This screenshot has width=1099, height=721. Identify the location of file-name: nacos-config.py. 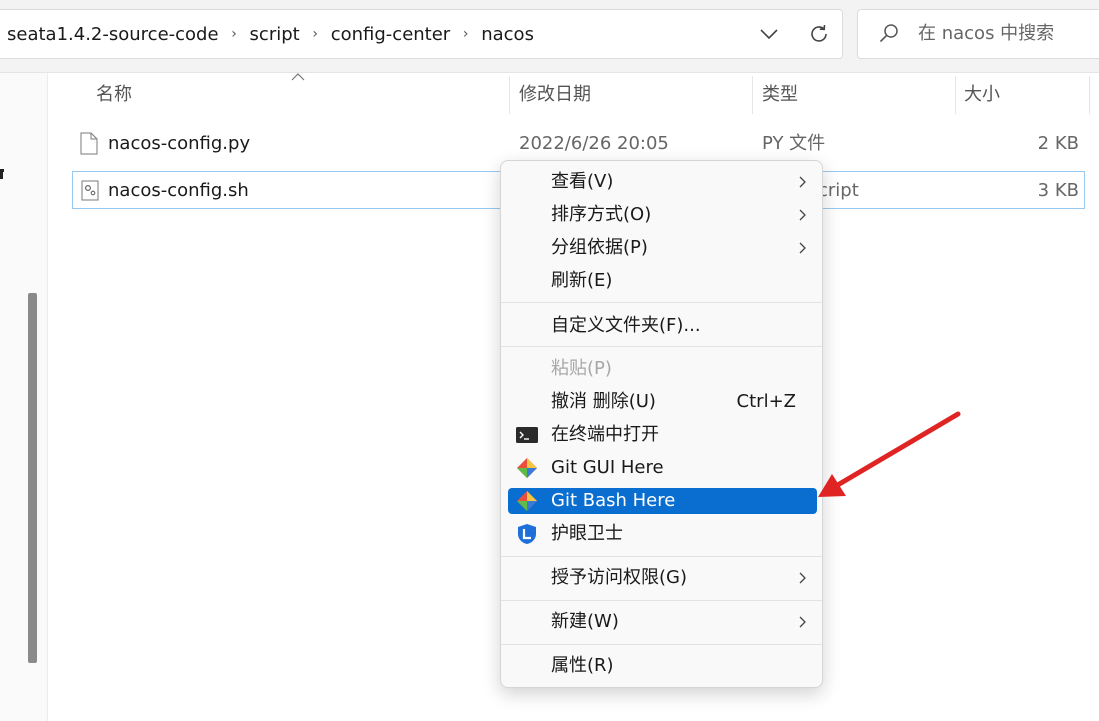
(179, 143).